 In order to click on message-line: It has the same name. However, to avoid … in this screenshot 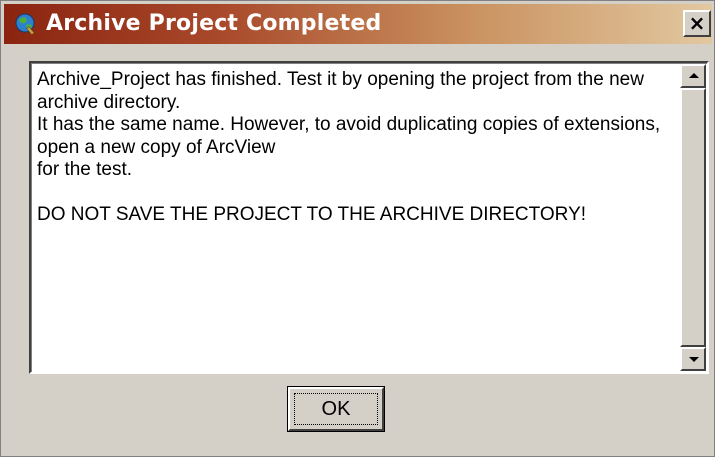, I will do `click(349, 136)`.